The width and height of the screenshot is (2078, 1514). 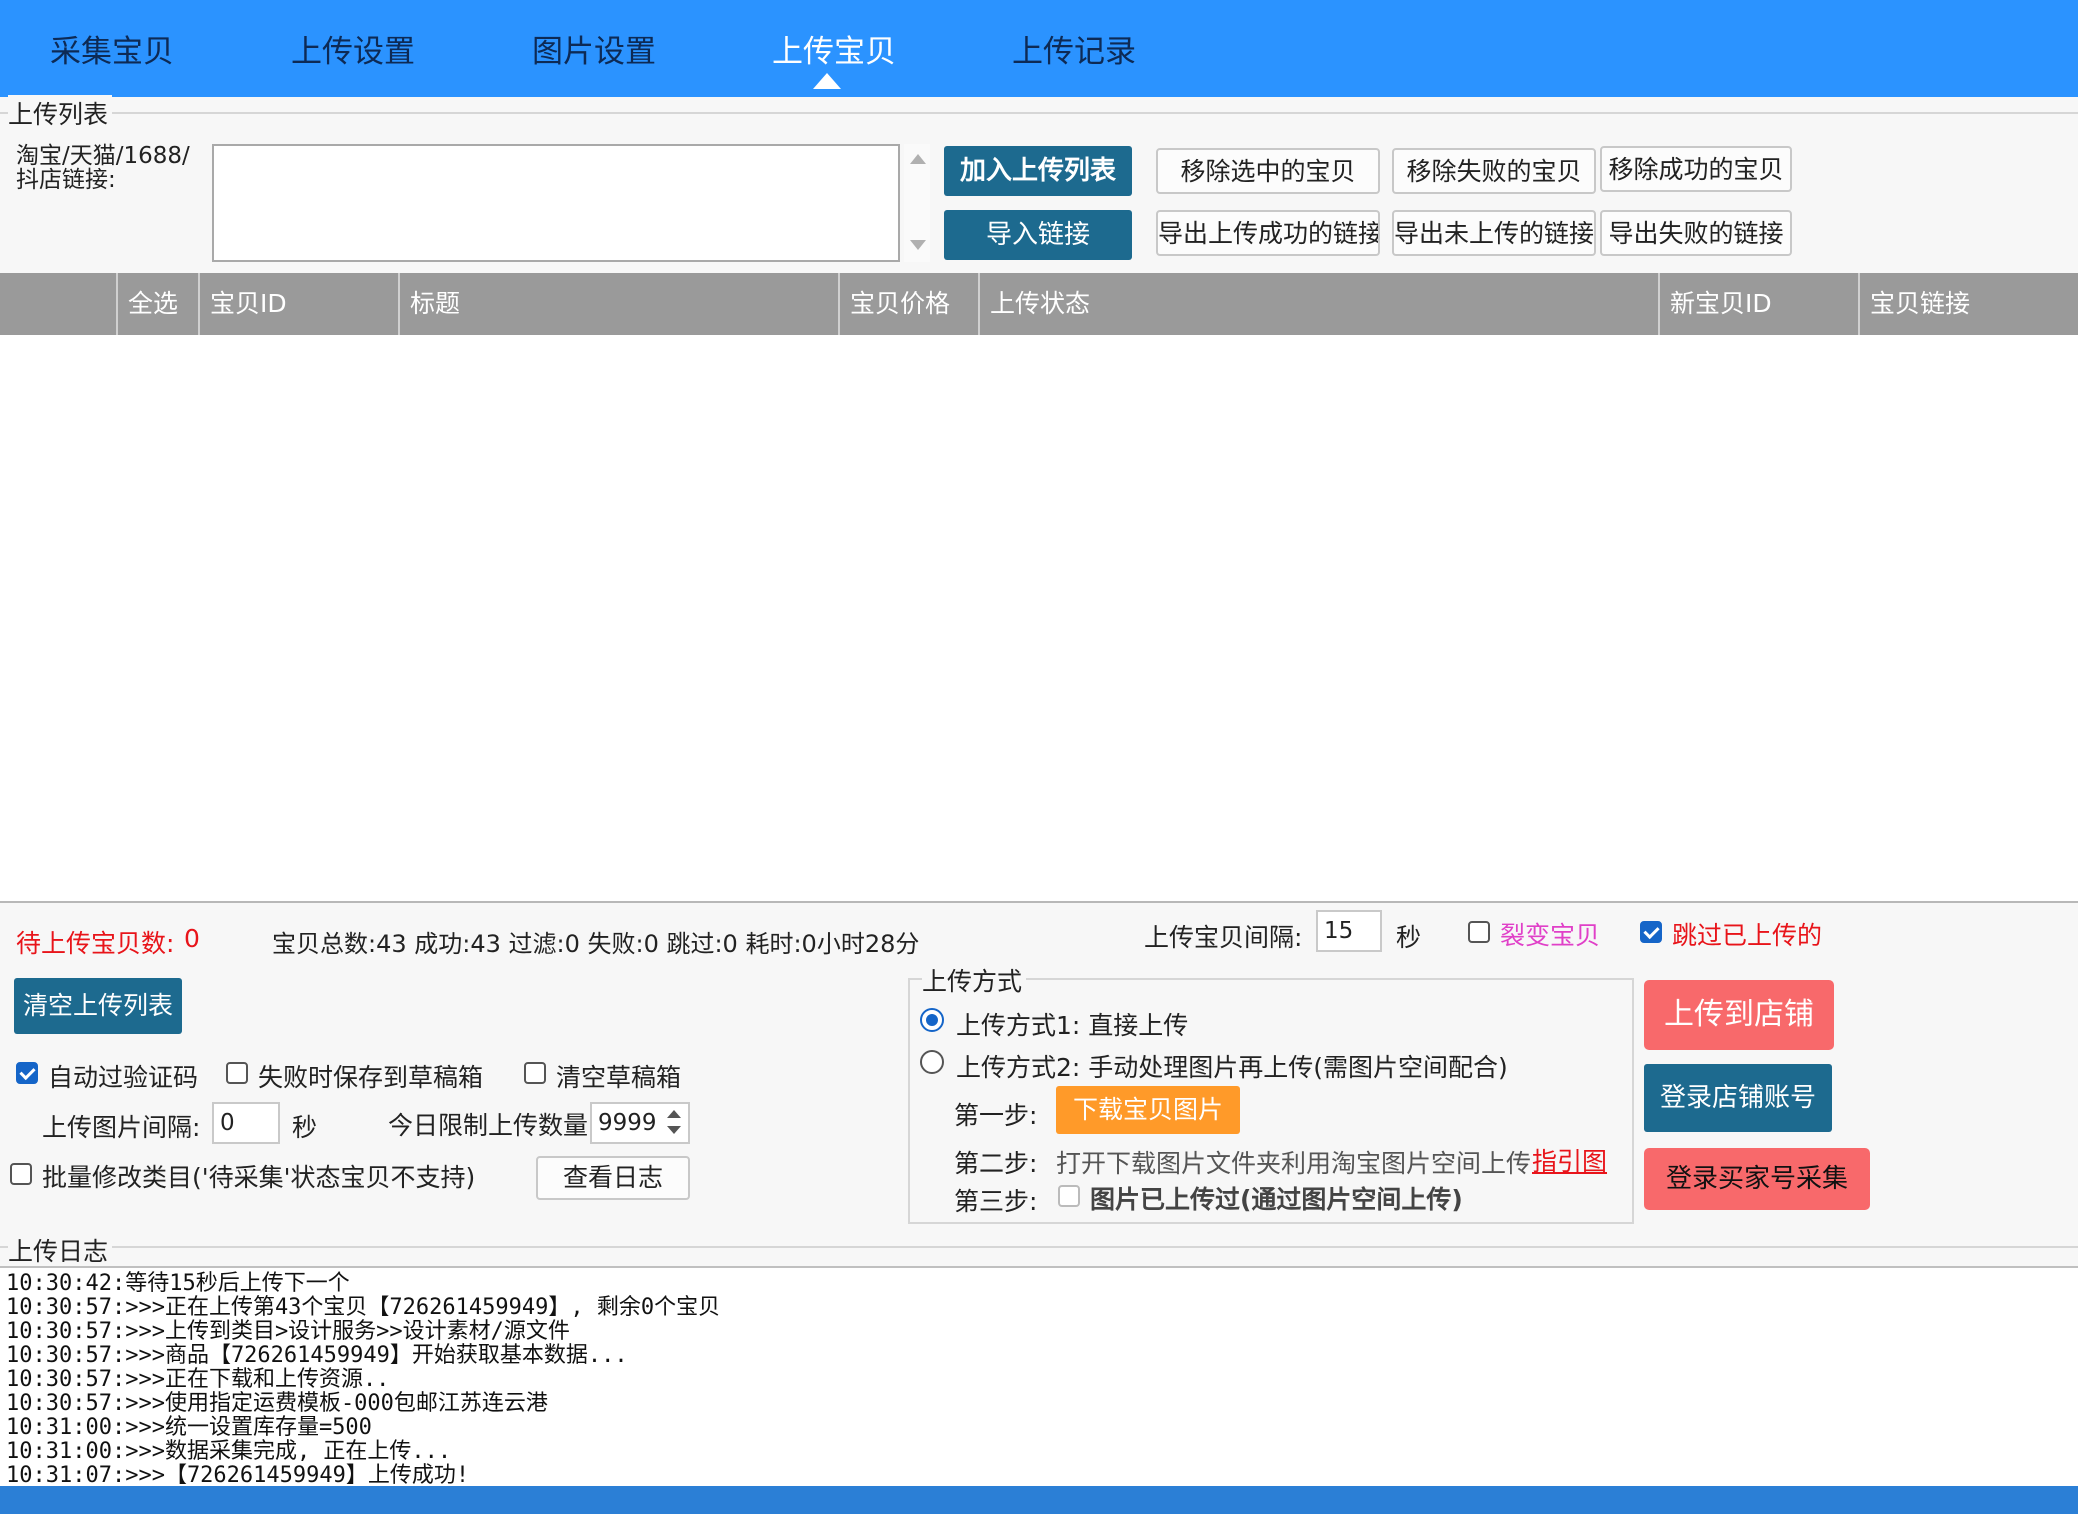 I want to click on upload-summary: 宝贝总数:43 成功:43 过滤:0 失败:0 跳过:0 耗时:0小时28分, so click(x=596, y=944).